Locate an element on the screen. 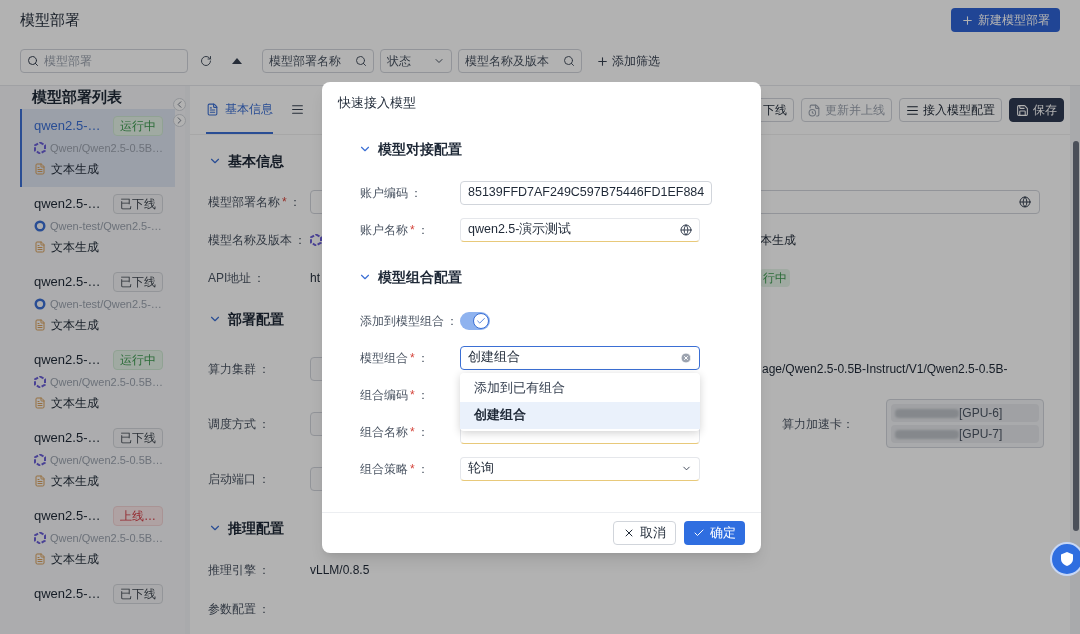 The height and width of the screenshot is (634, 1080). field-label: API地址 is located at coordinates (230, 278).